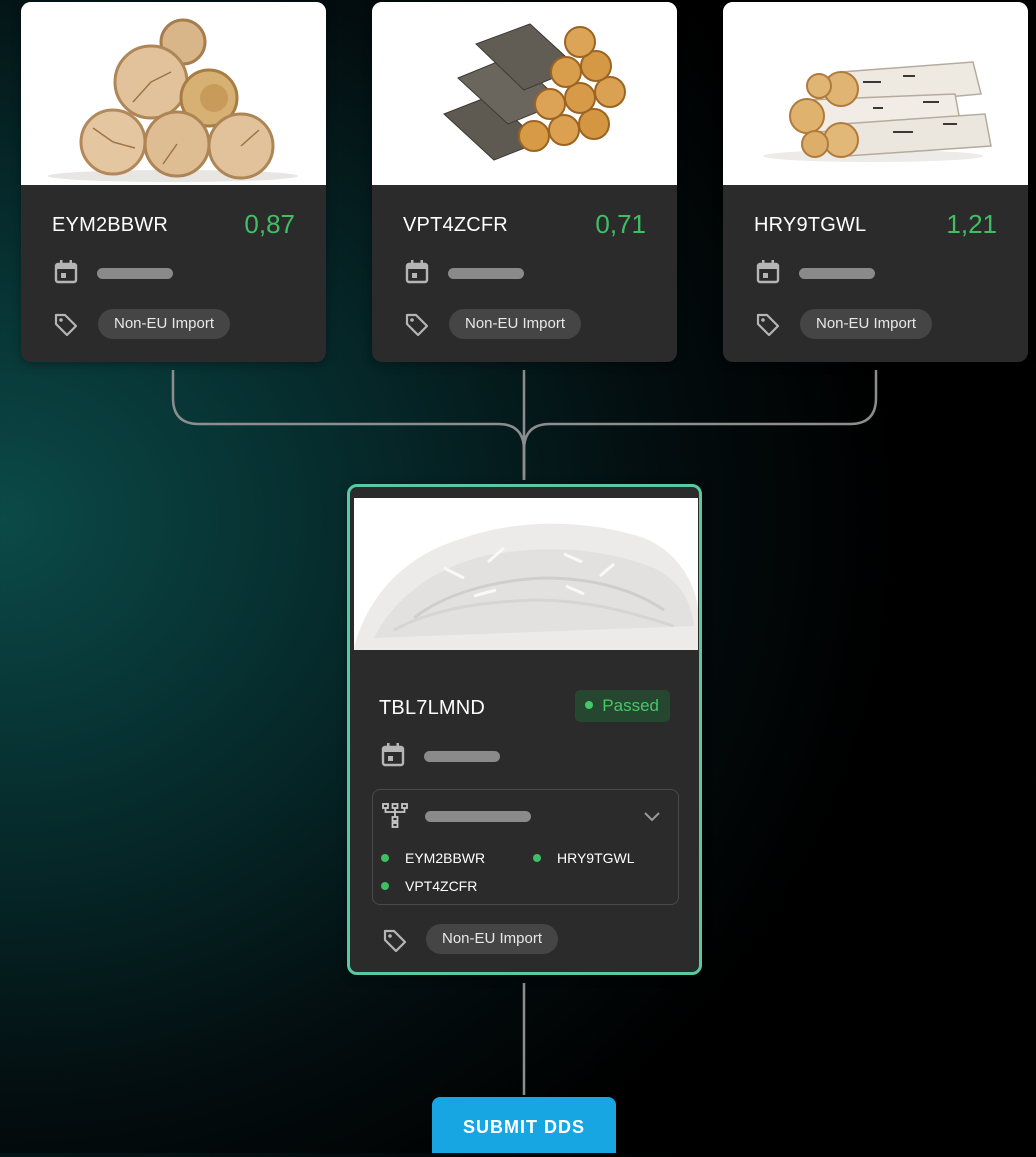  I want to click on origin-lot-item: EYM2BBWR, so click(433, 858).